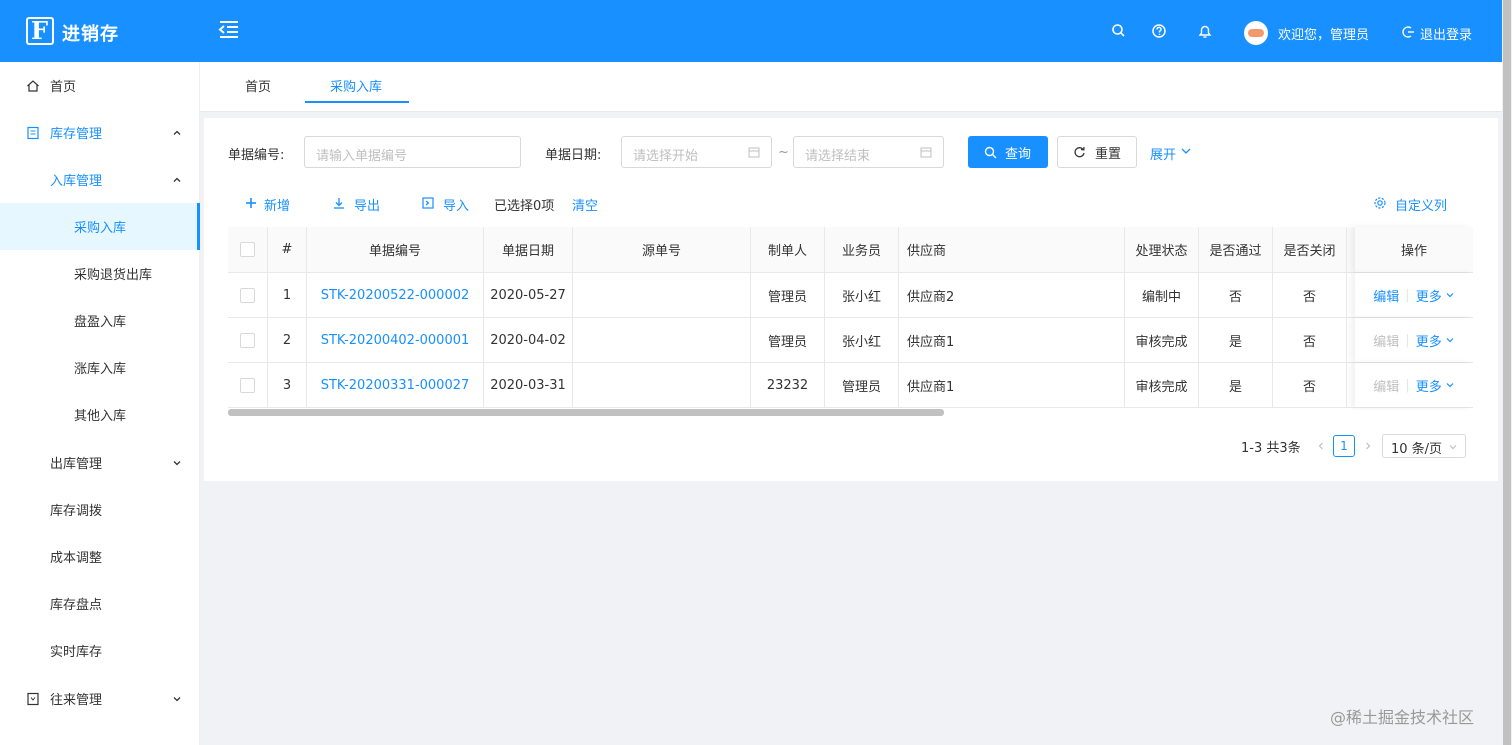  Describe the element at coordinates (100, 698) in the screenshot. I see `sidebar-item-contacts: 往来管理` at that location.